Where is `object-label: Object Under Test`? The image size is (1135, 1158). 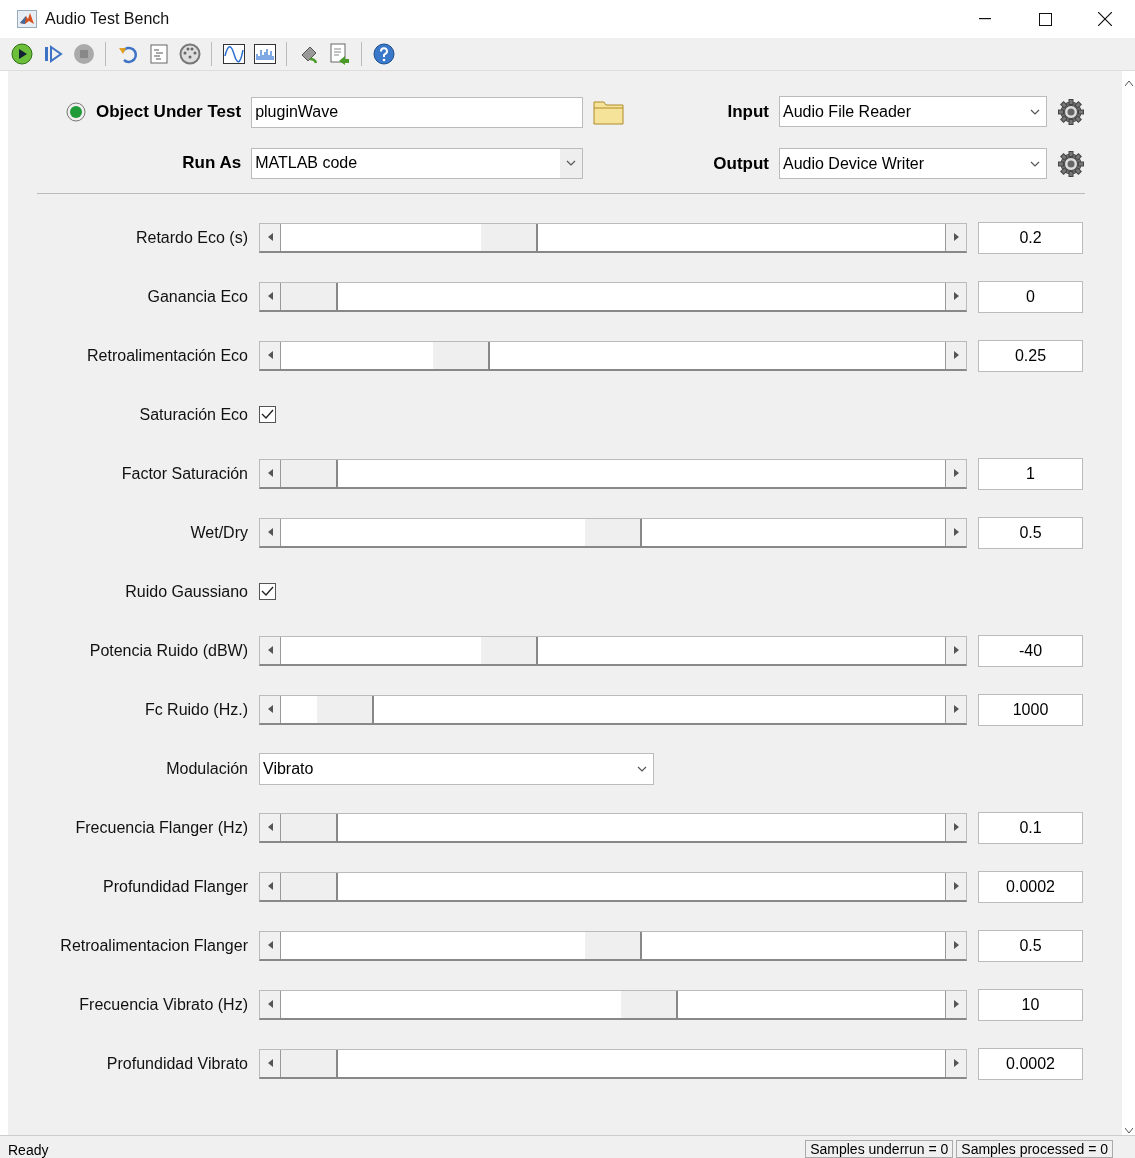 object-label: Object Under Test is located at coordinates (169, 112).